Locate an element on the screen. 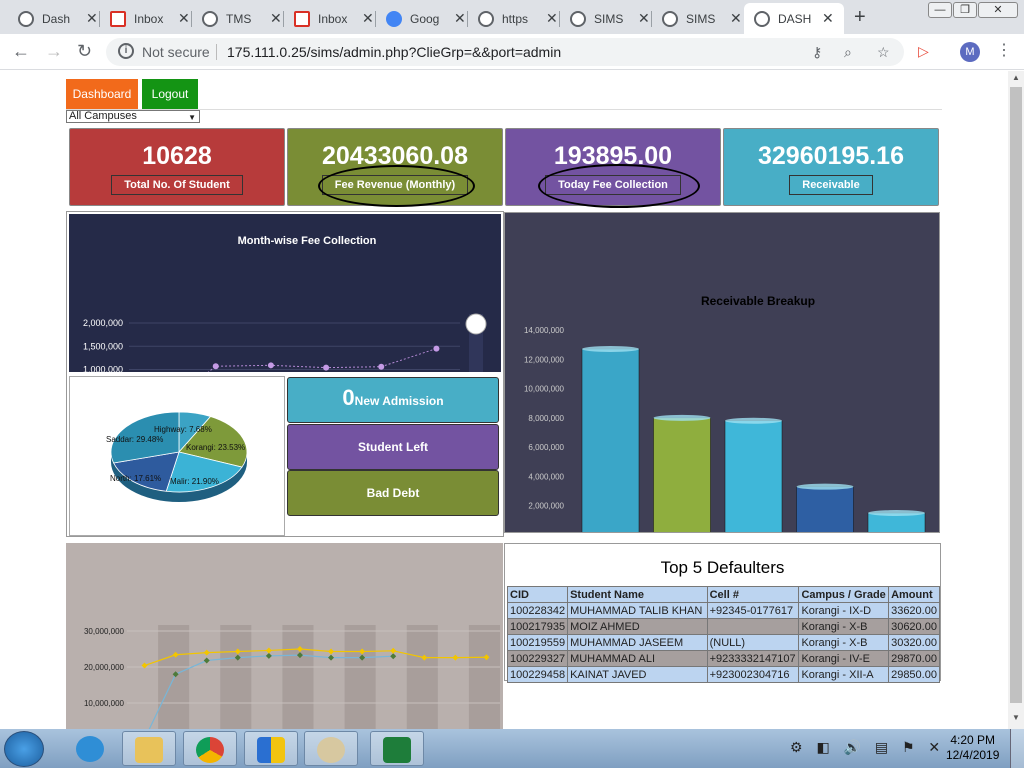 This screenshot has width=1024, height=768. browser-tab: https ✕ is located at coordinates (514, 18).